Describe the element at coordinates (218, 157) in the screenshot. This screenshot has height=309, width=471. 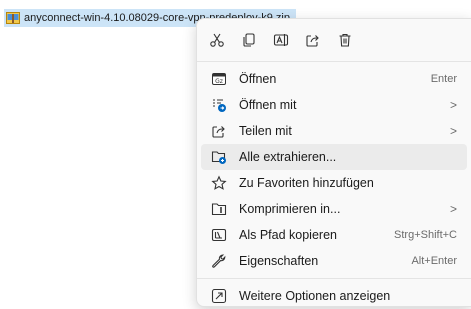
I see `extract-icon` at that location.